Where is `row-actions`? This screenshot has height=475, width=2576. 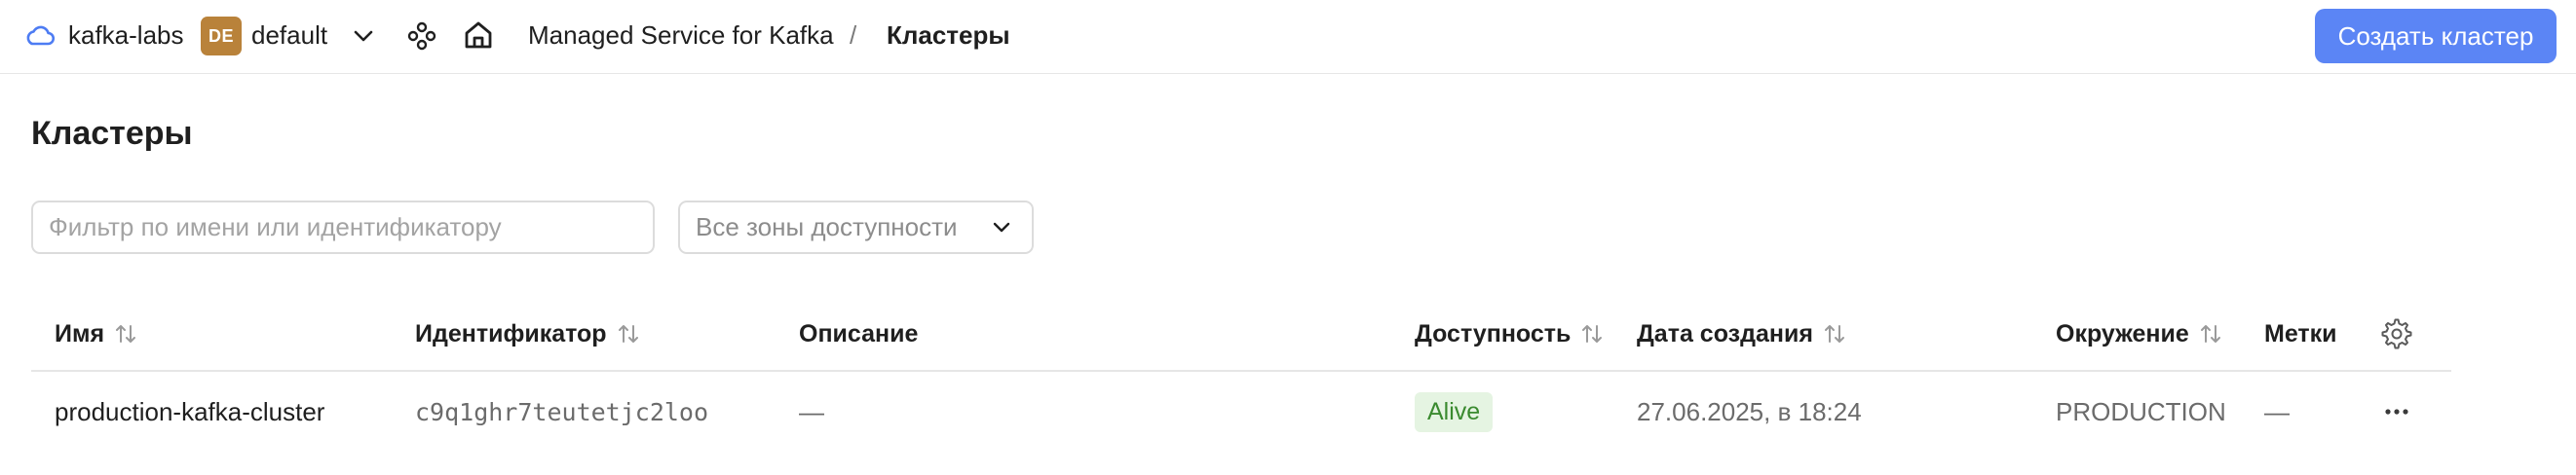 row-actions is located at coordinates (2396, 412).